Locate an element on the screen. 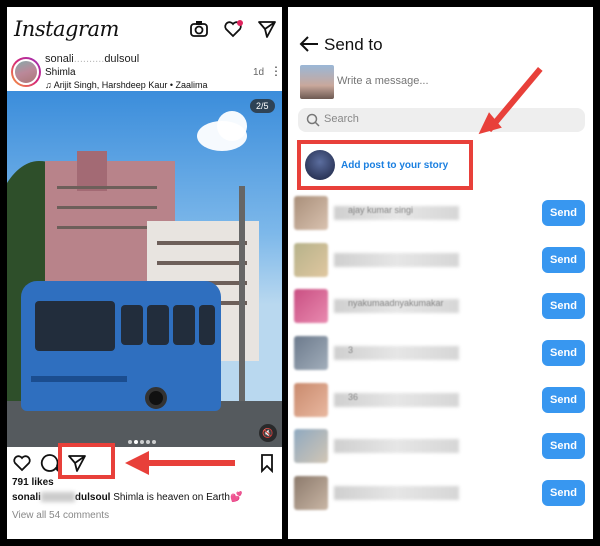  post-location: Shimla is located at coordinates (60, 72).